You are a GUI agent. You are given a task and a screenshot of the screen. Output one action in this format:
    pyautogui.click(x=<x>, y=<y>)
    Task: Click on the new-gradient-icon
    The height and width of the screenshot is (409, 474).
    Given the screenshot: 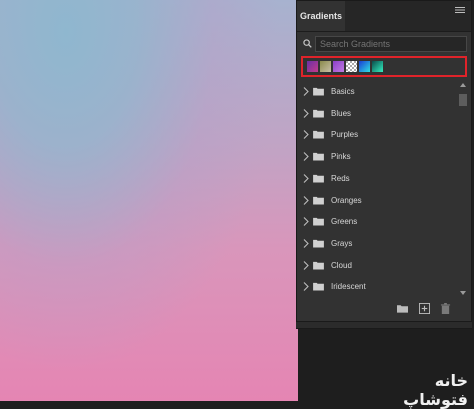 What is the action you would take?
    pyautogui.click(x=424, y=308)
    